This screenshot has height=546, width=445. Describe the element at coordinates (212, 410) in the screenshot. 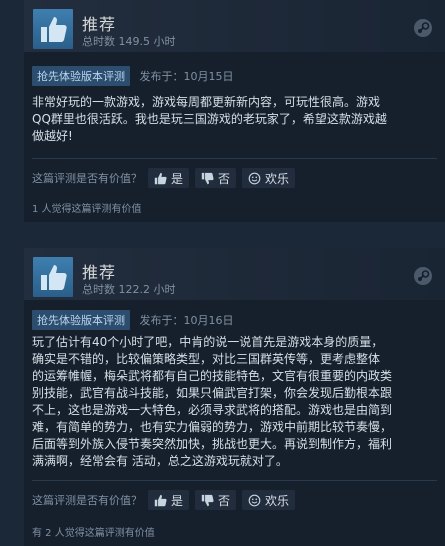

I see `review-line: 不上，这也是游戏一大特色，必须寻求武将的搭配。游戏也是由简到` at that location.